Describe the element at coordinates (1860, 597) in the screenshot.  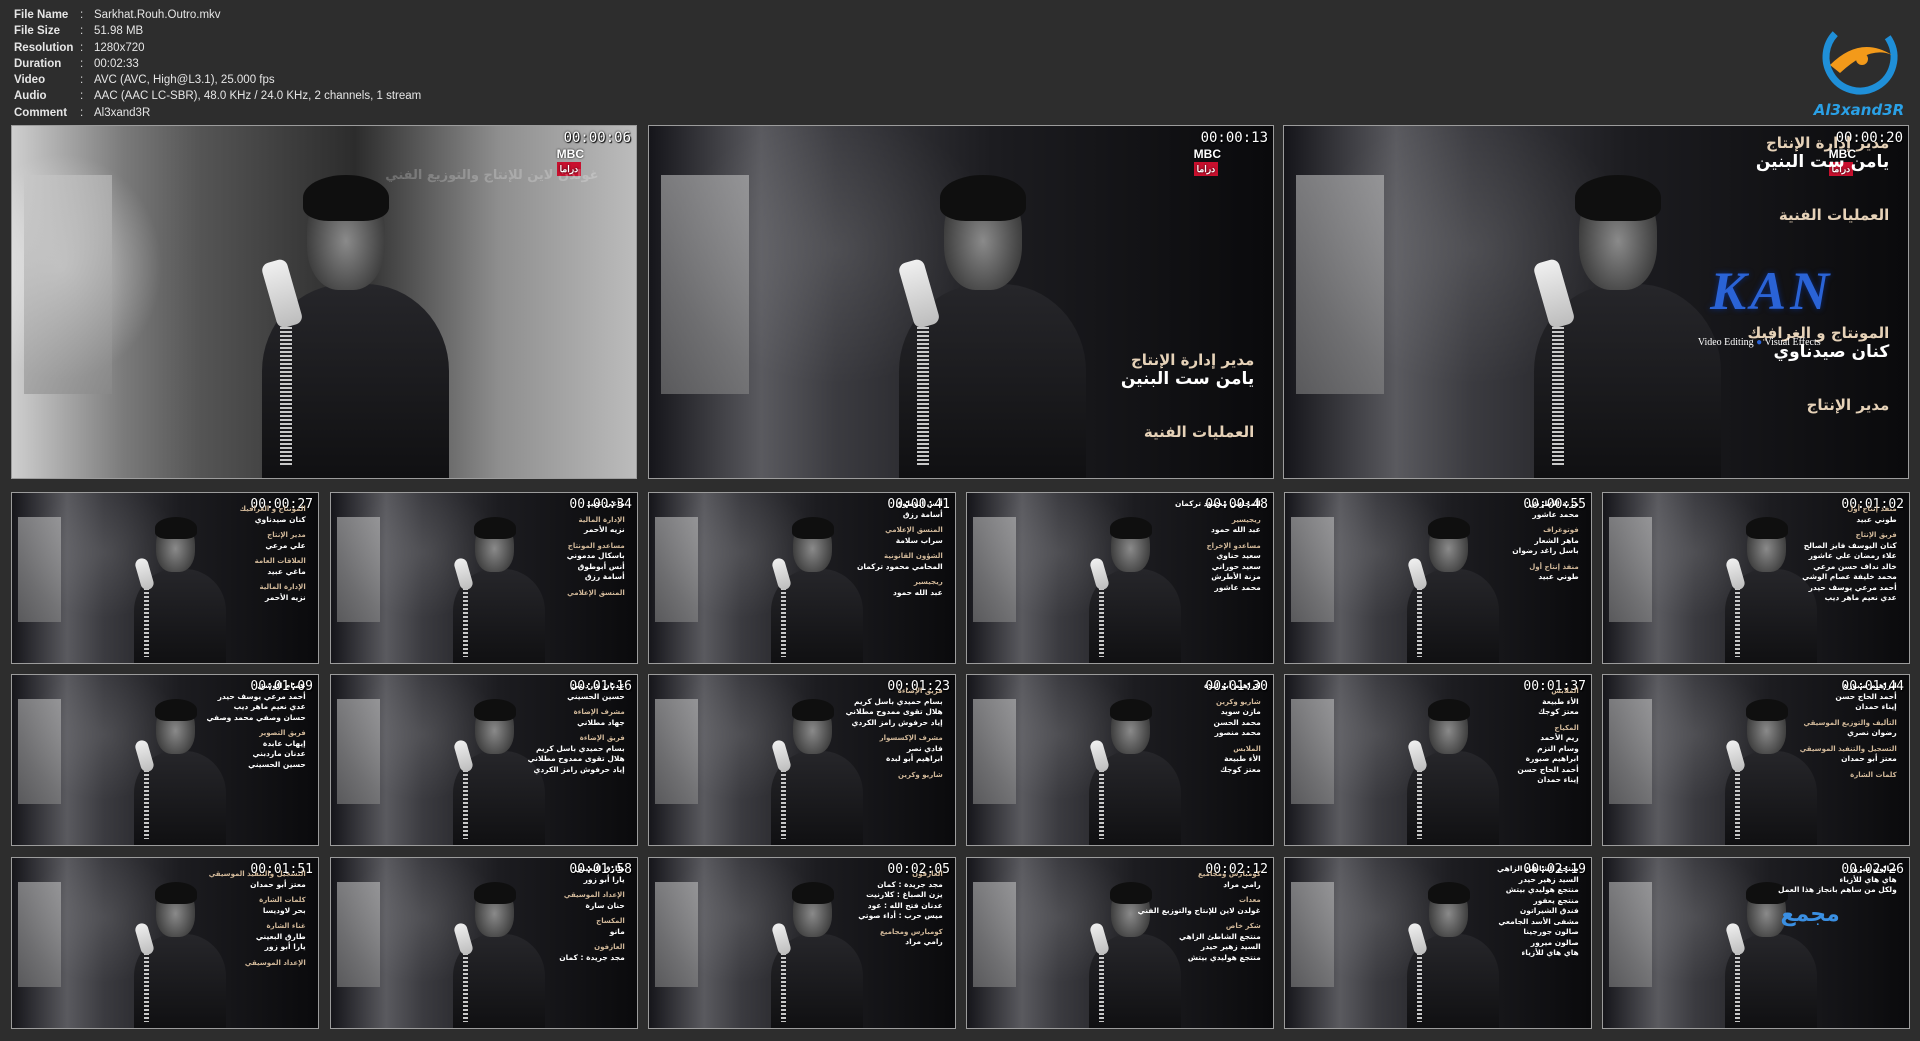
I see `credit-line: عدي نعيم ماهر ديب` at that location.